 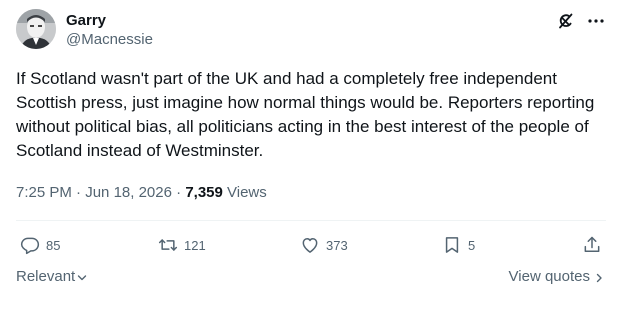 I want to click on tweet-time: 7:25 PM, so click(x=44, y=192).